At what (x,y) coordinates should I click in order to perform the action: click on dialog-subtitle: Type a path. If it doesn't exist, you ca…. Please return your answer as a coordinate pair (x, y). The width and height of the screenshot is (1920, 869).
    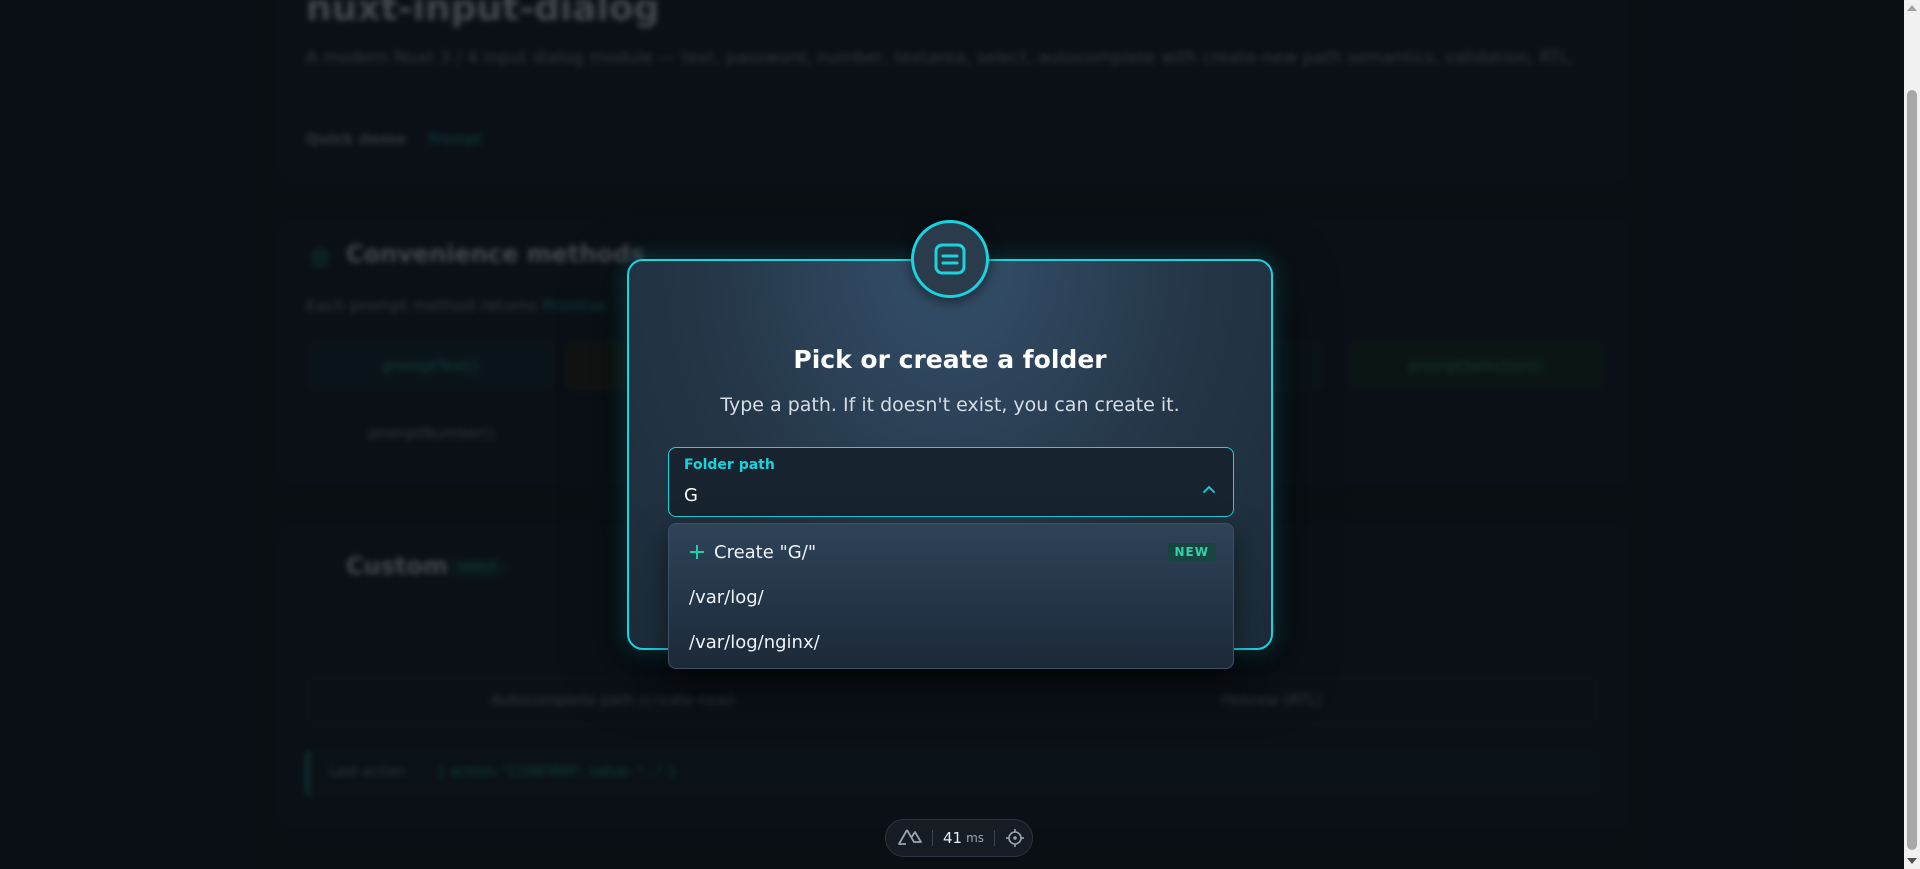
    Looking at the image, I should click on (950, 405).